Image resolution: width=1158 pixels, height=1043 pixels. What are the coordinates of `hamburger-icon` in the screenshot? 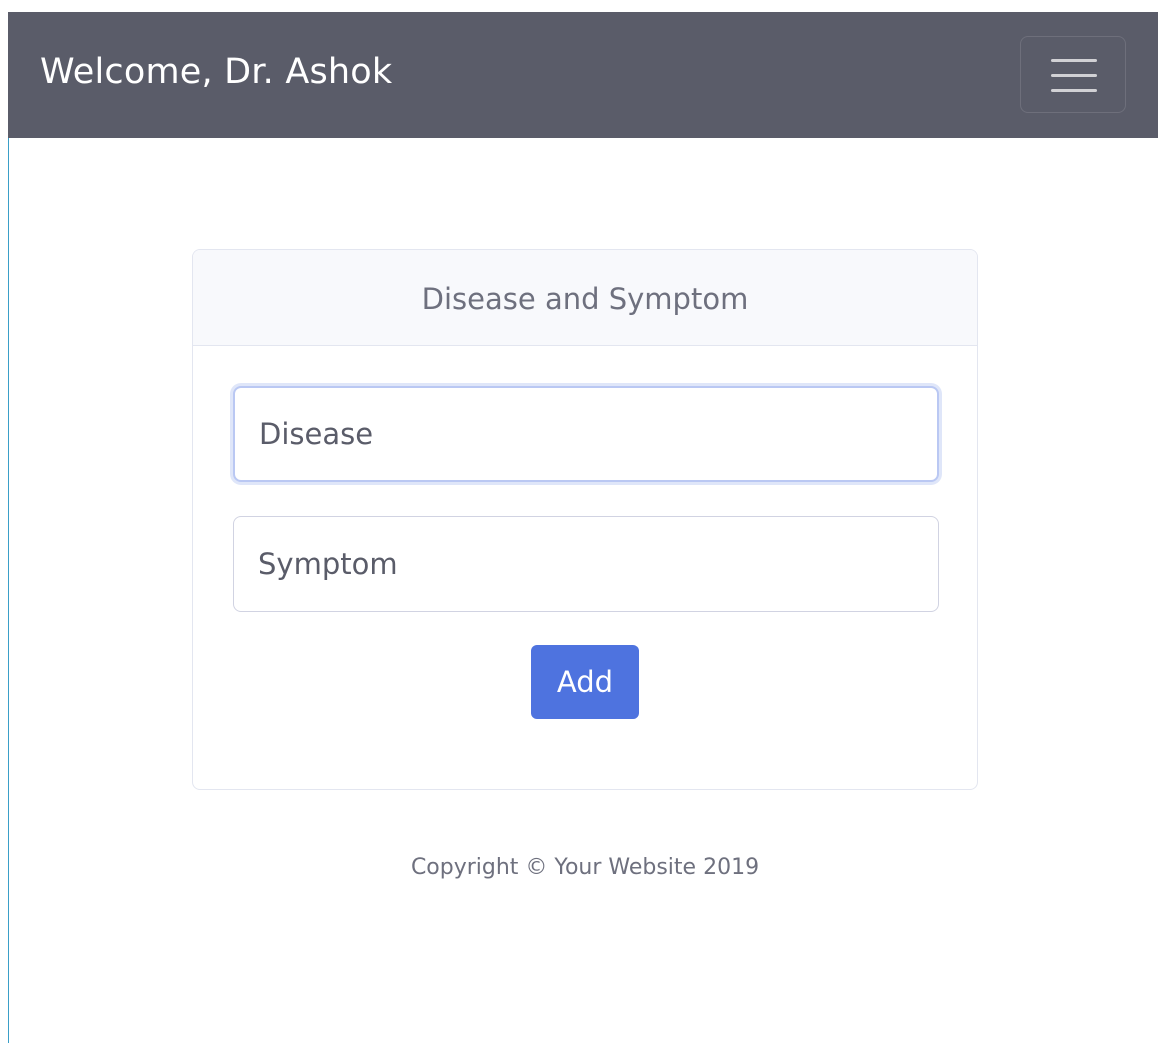 It's located at (1074, 60).